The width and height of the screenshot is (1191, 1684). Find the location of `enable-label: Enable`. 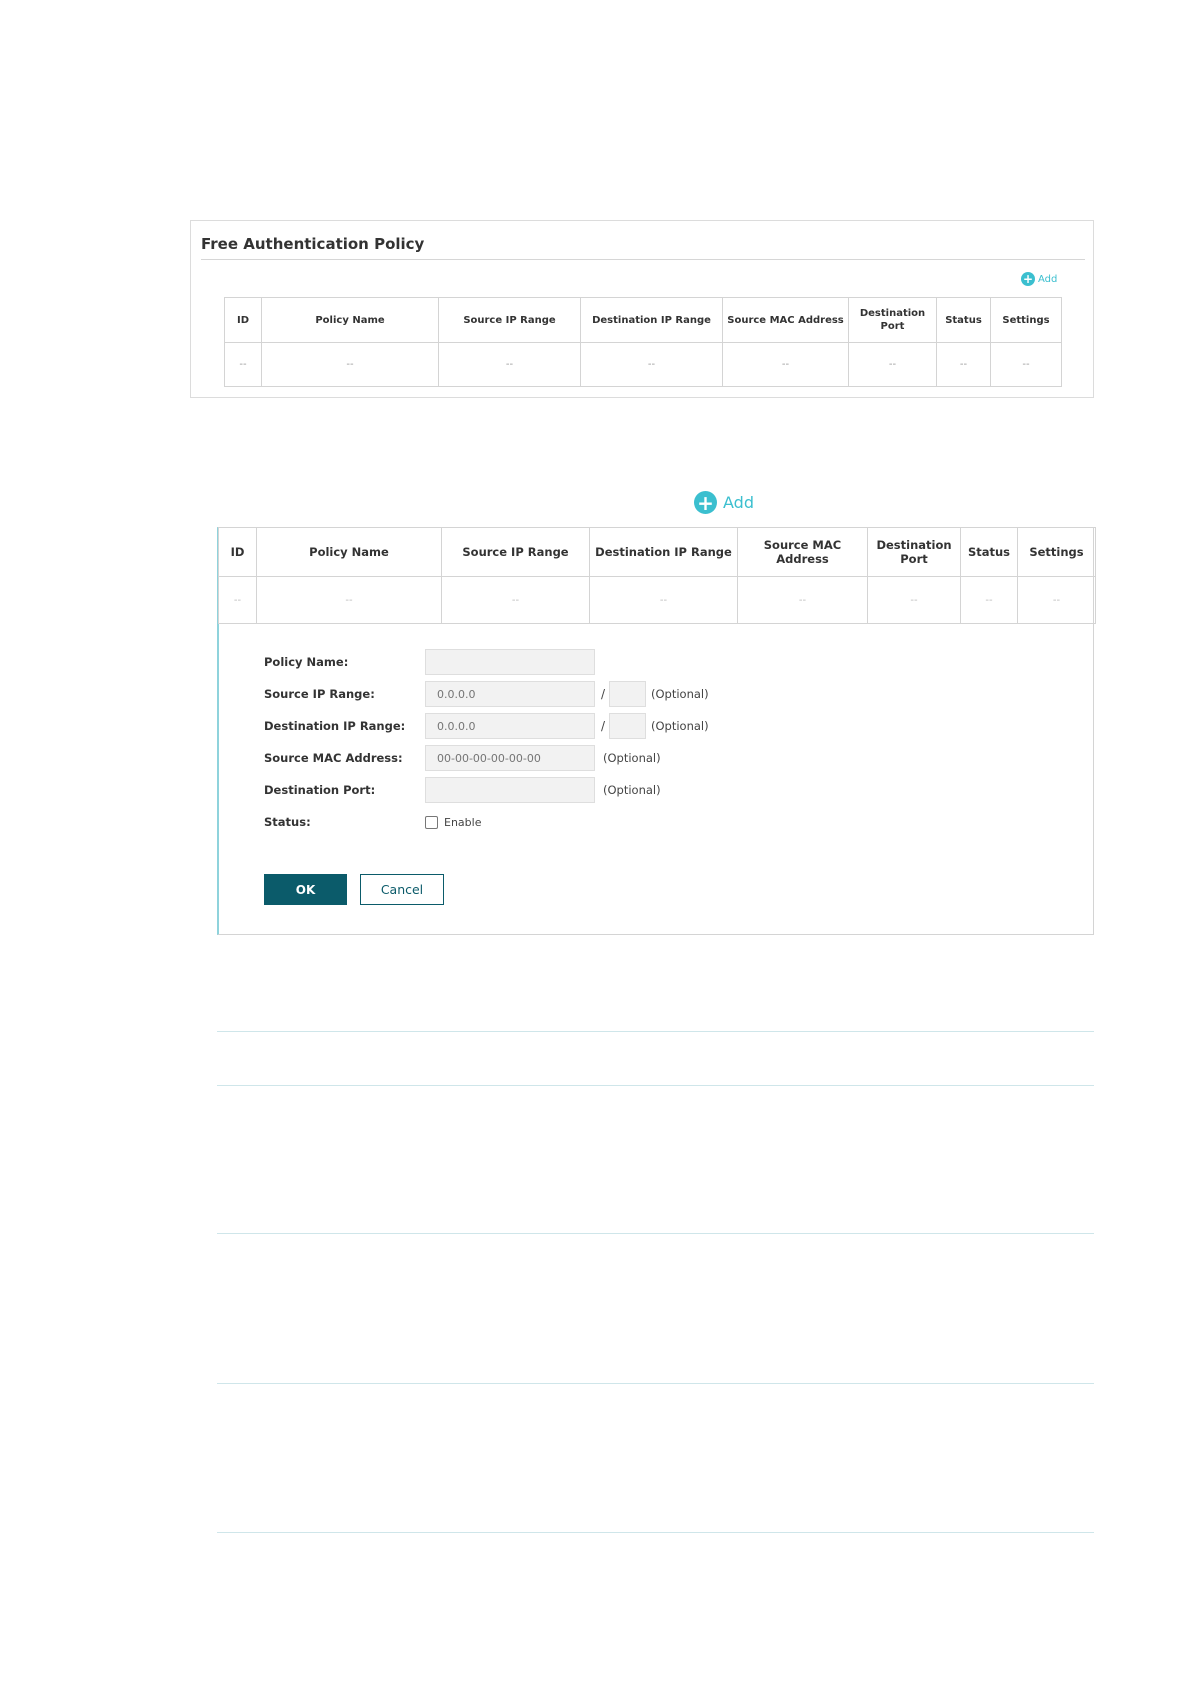

enable-label: Enable is located at coordinates (462, 822).